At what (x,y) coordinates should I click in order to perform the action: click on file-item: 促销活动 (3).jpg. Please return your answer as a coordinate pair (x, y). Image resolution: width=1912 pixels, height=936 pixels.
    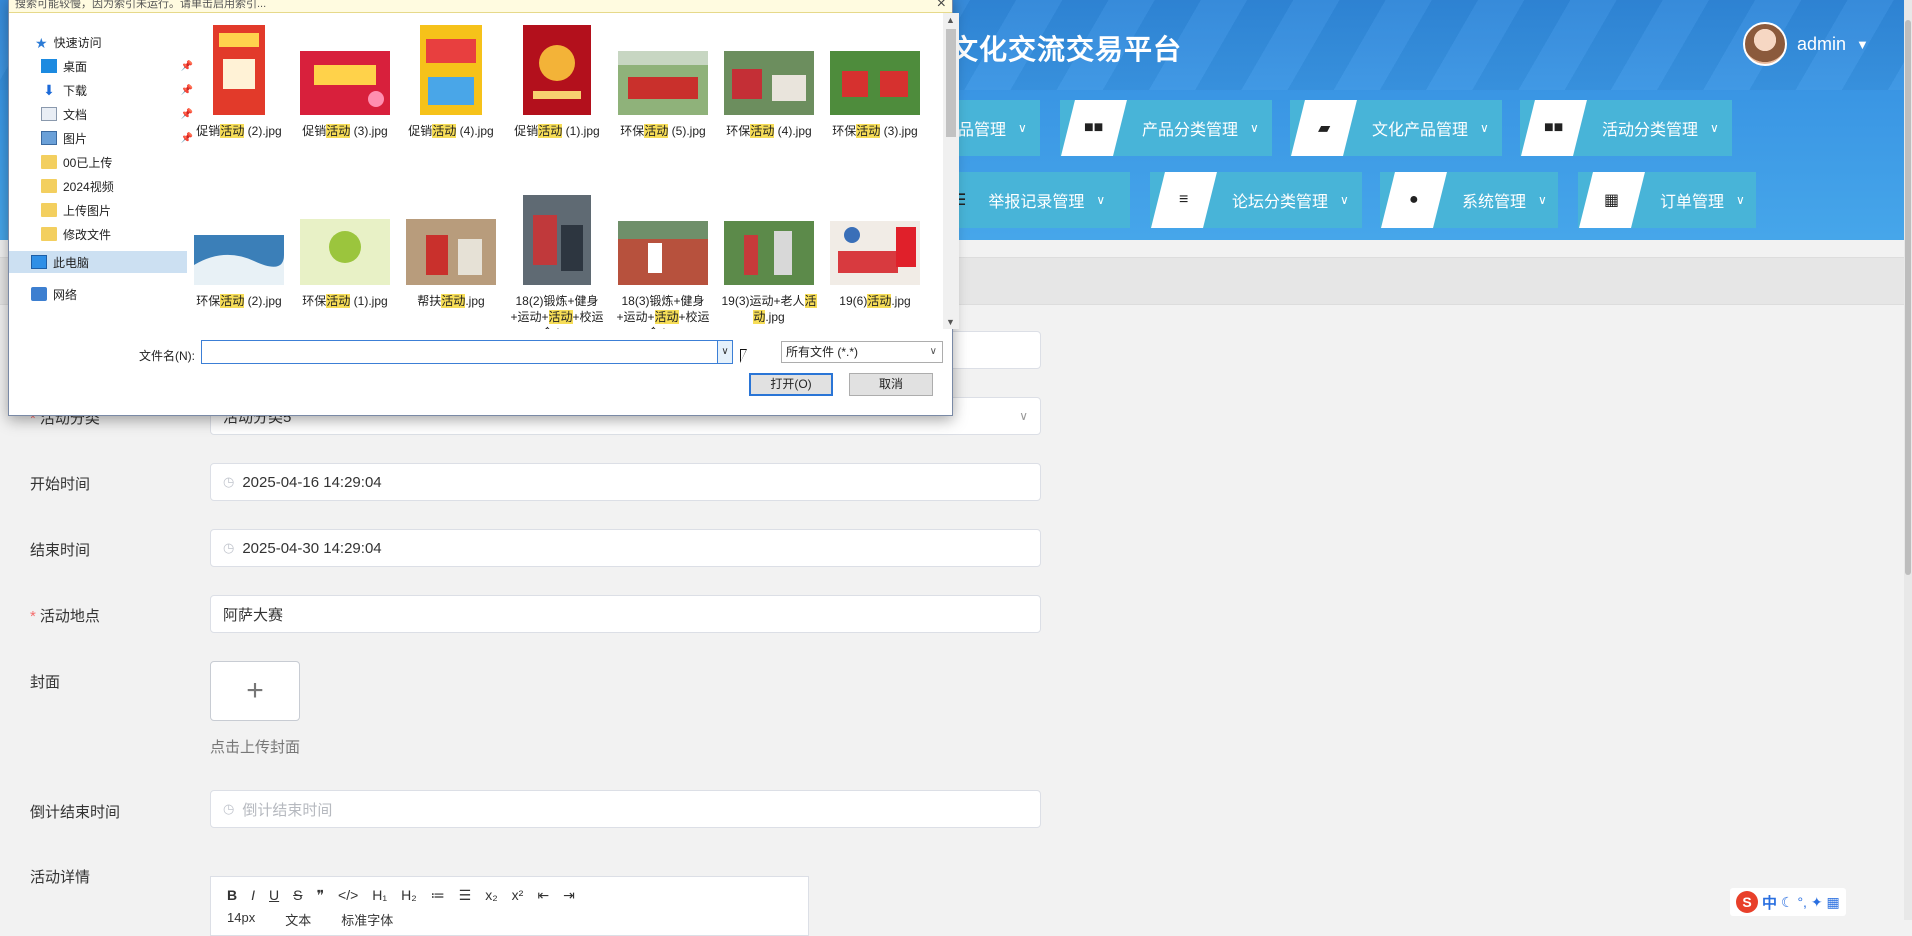
    Looking at the image, I should click on (345, 82).